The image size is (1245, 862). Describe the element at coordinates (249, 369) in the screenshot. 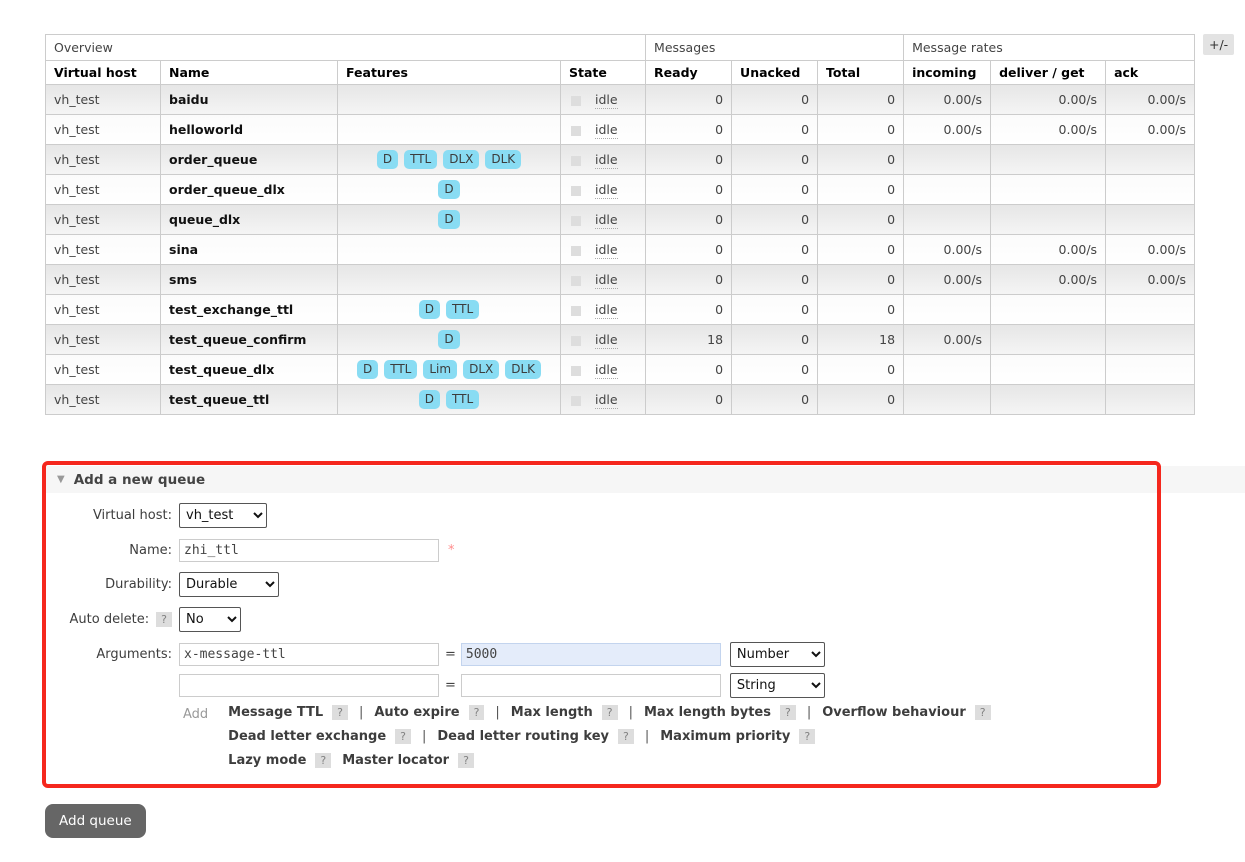

I see `queue-name-link: test_queue_dlx` at that location.